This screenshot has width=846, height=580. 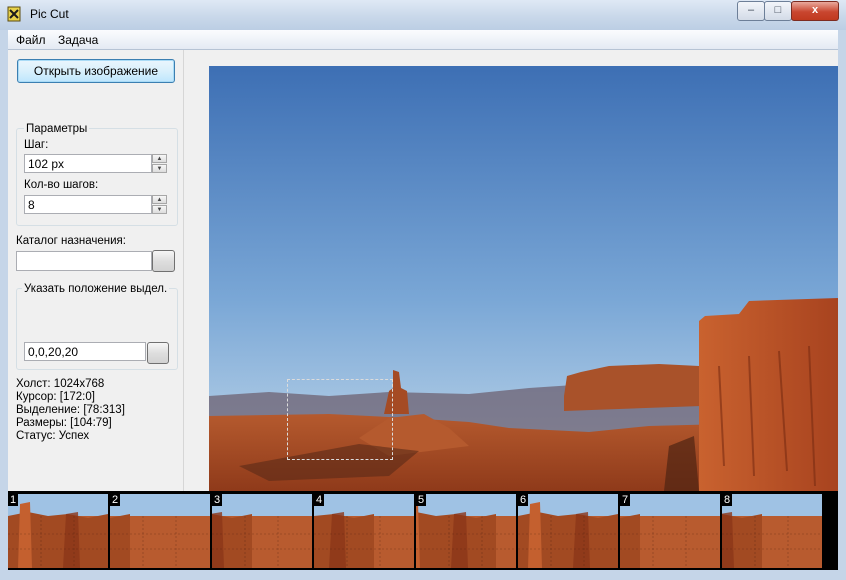 What do you see at coordinates (423, 15) in the screenshot?
I see `title-bar: Pic Cut – □ x` at bounding box center [423, 15].